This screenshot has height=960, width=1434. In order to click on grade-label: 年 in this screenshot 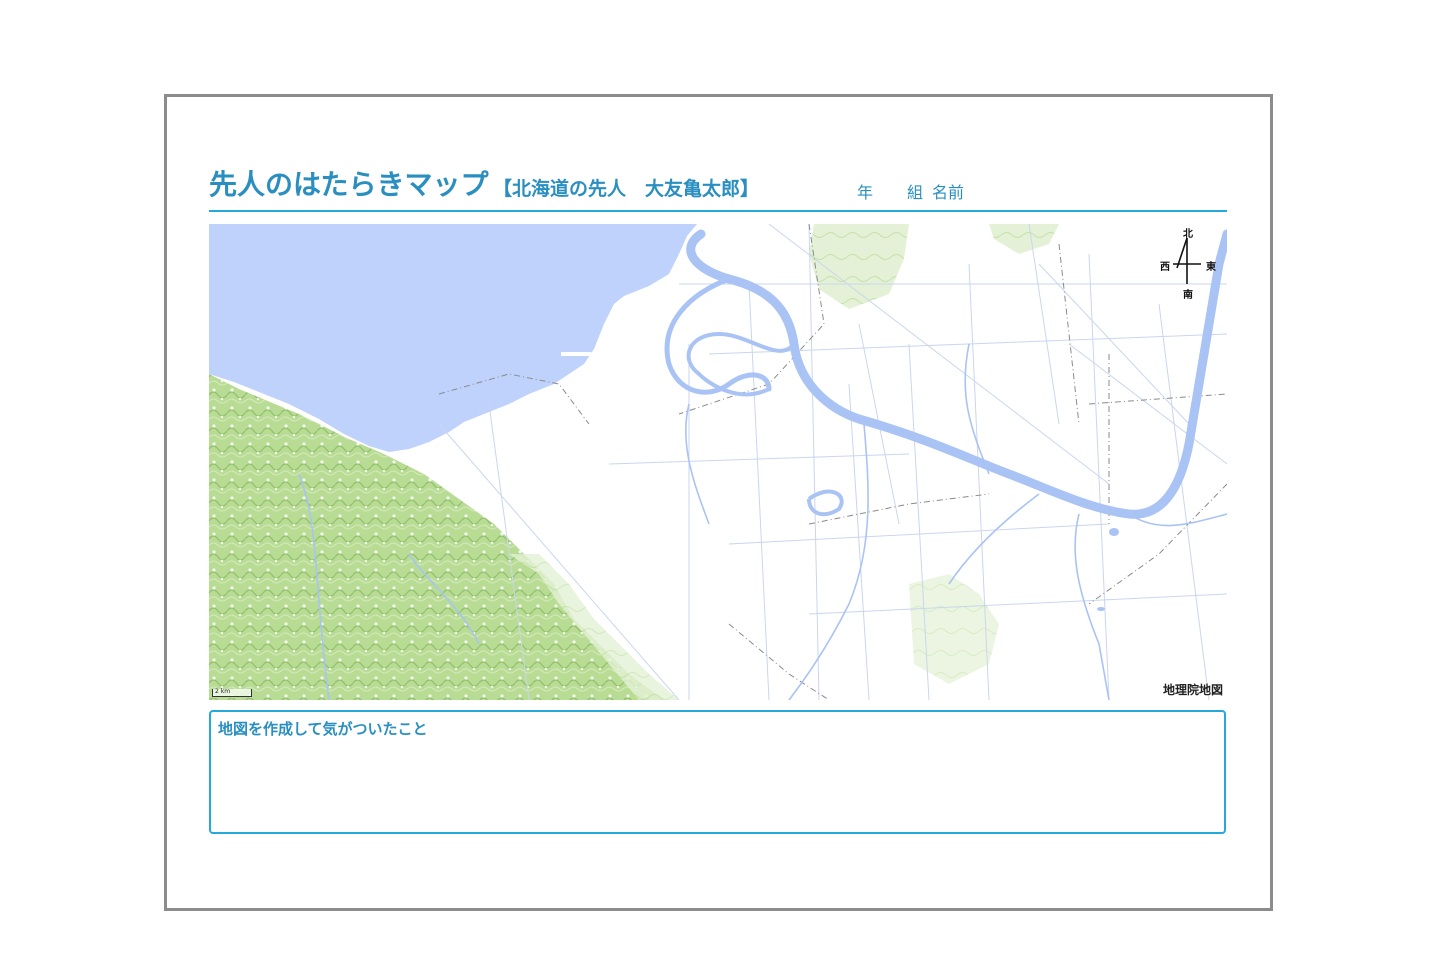, I will do `click(865, 192)`.